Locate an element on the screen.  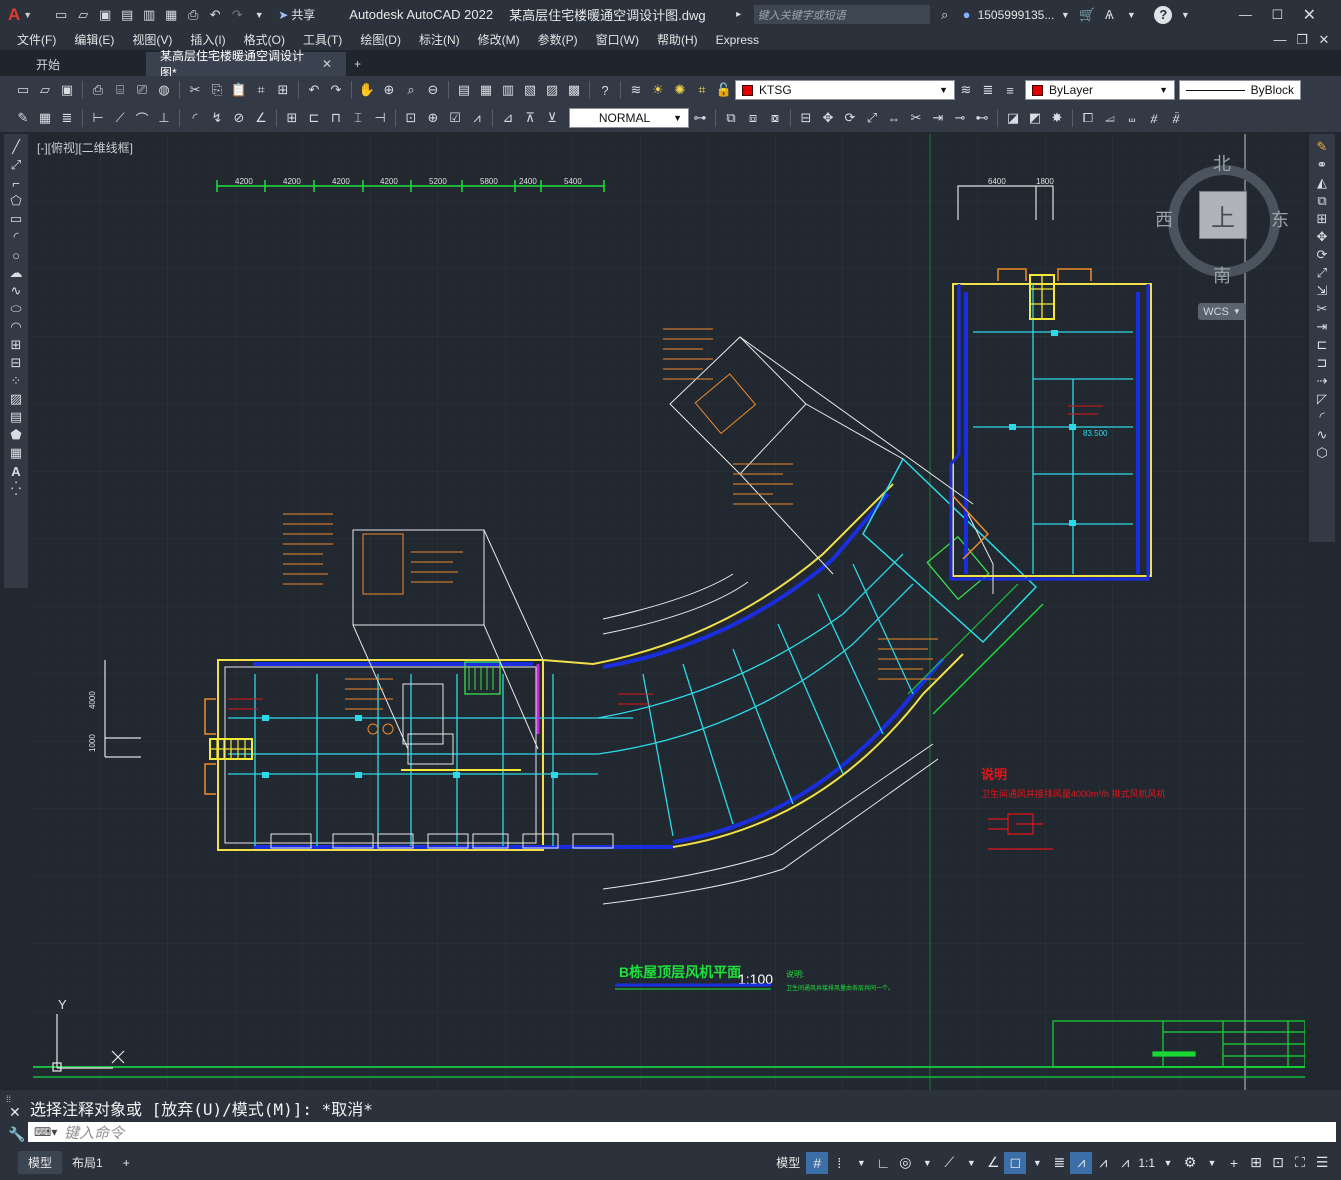
fillet-object-icon: ◜ is located at coordinates (1322, 417).